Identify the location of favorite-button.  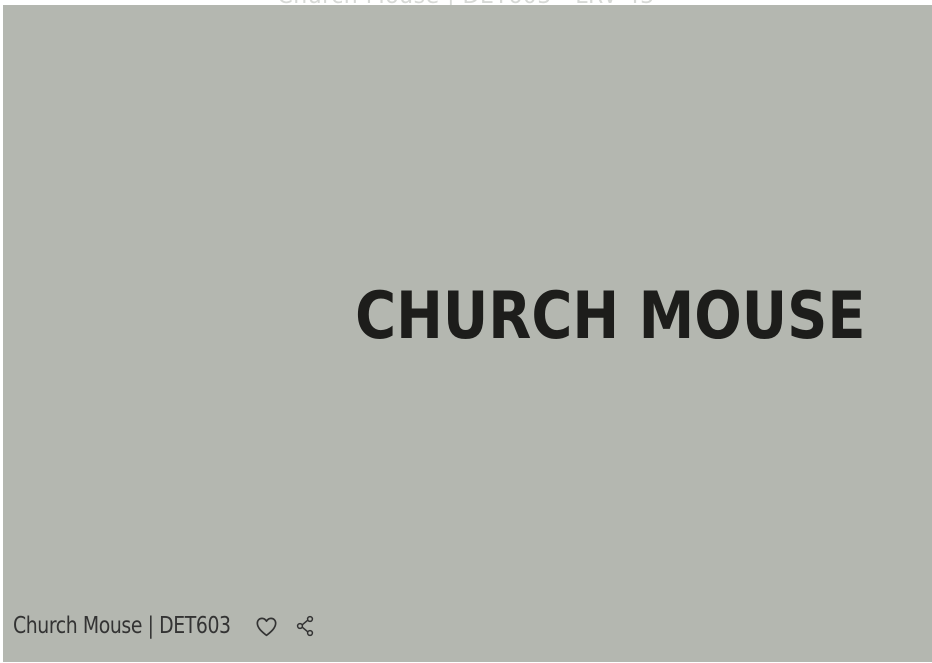
(266, 626).